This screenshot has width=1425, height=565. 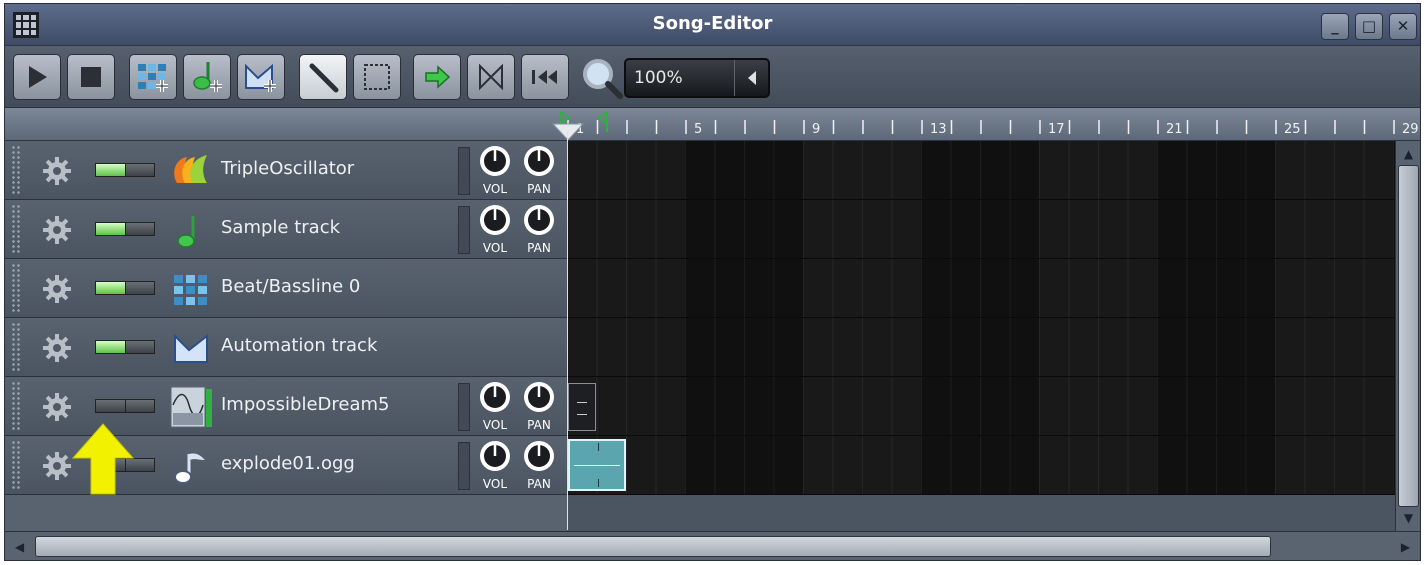 What do you see at coordinates (539, 189) in the screenshot?
I see `pan-label: PAN` at bounding box center [539, 189].